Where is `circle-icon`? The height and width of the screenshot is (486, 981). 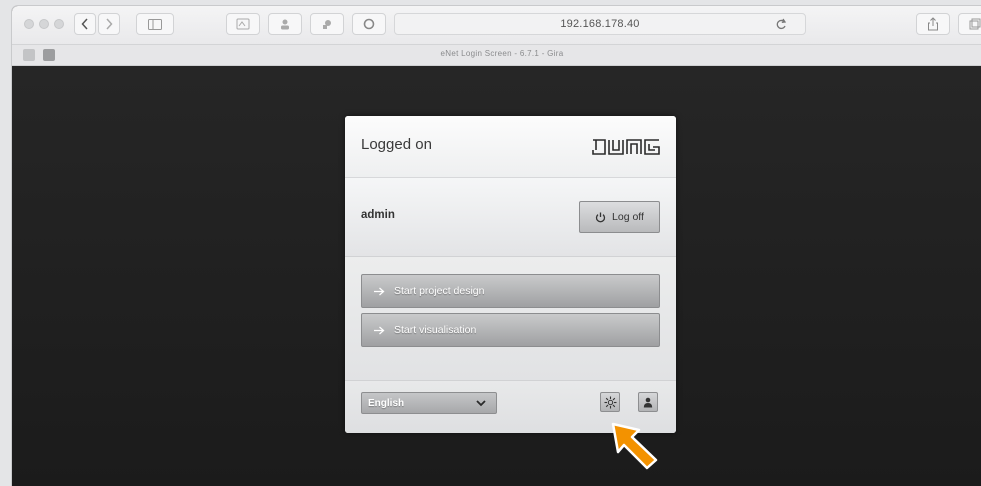
circle-icon is located at coordinates (369, 24).